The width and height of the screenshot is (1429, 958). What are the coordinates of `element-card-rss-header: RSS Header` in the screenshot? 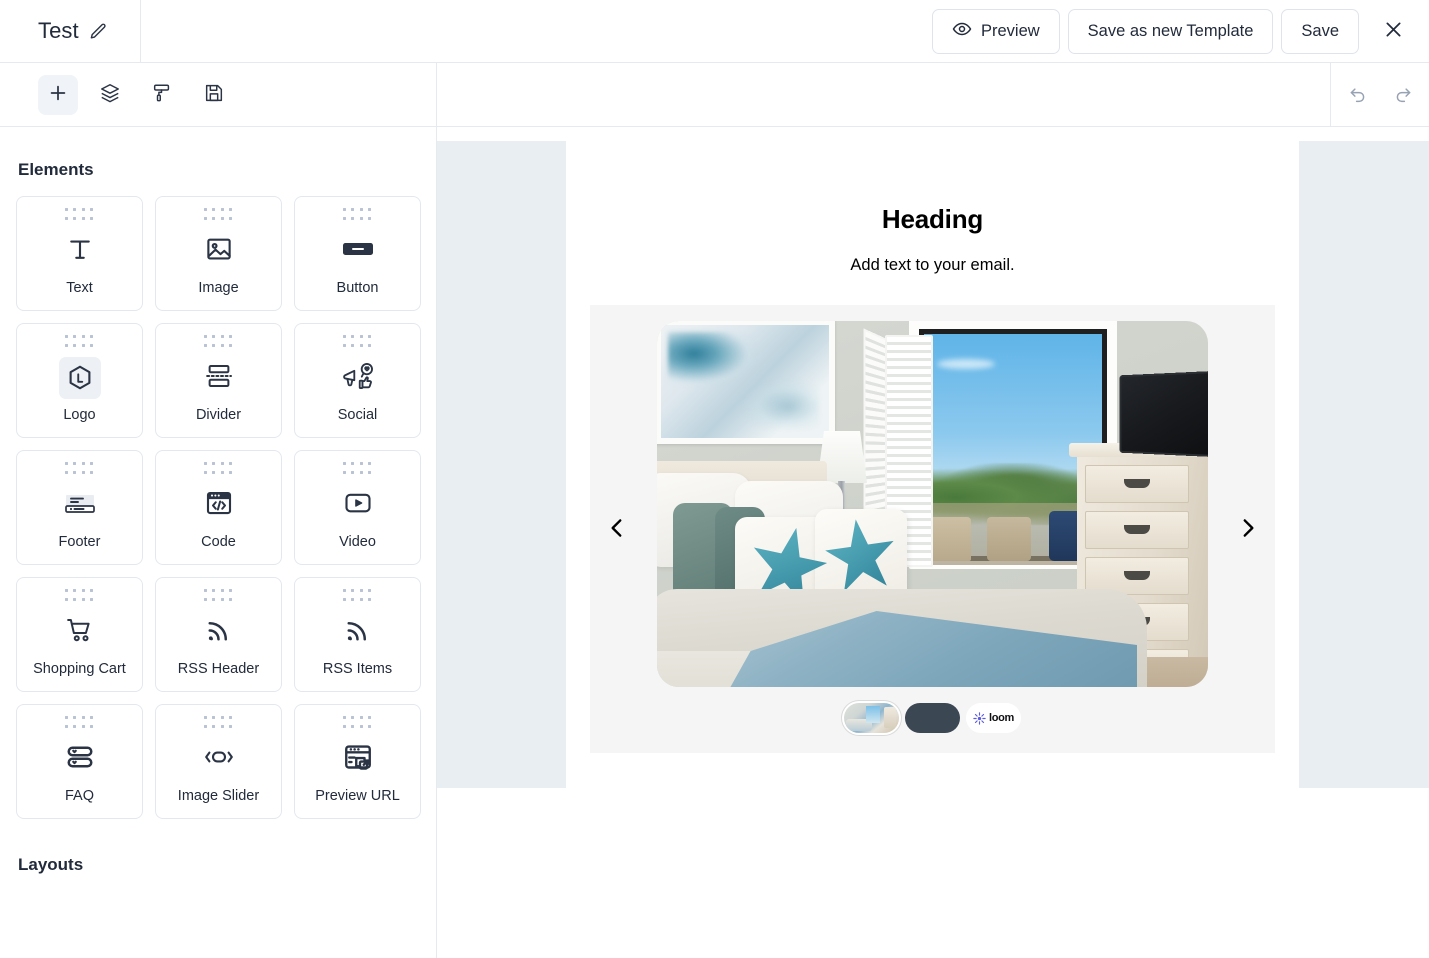 It's located at (218, 634).